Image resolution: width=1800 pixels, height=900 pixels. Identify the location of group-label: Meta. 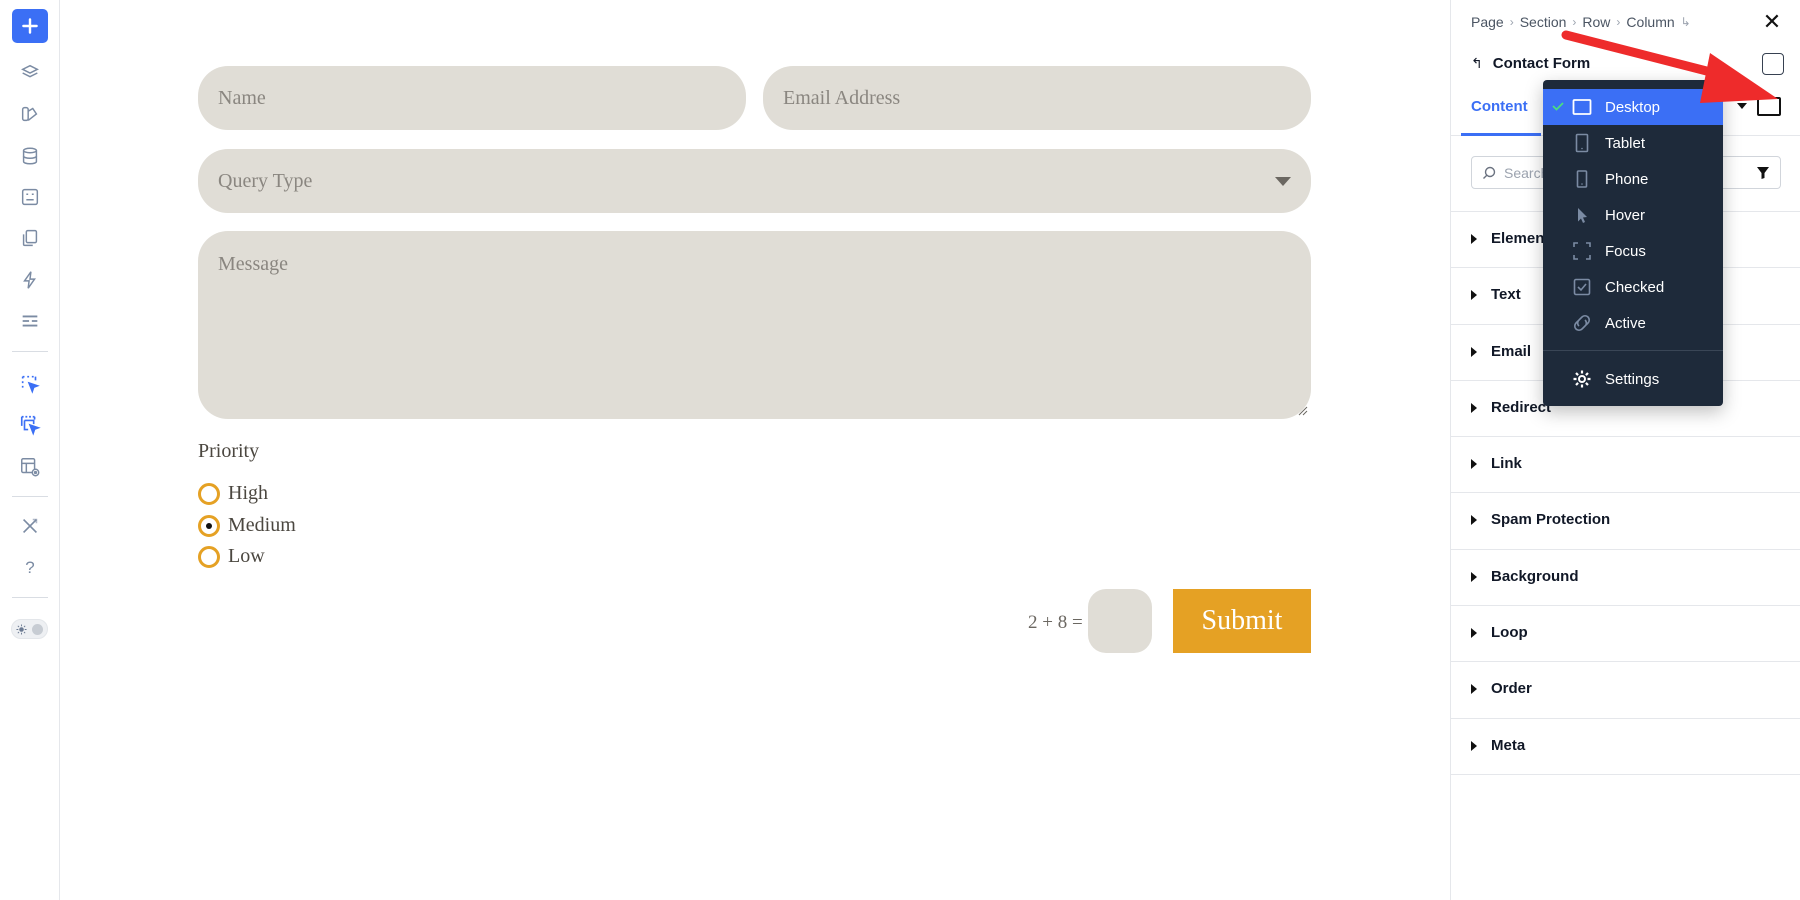
(1508, 745).